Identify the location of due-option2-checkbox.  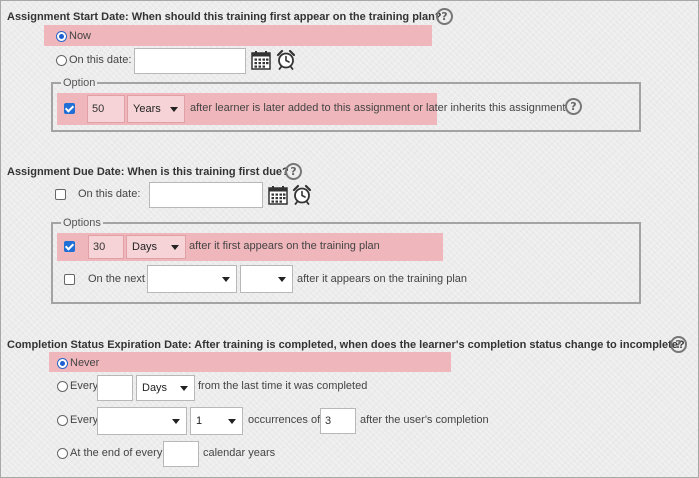
(69, 279).